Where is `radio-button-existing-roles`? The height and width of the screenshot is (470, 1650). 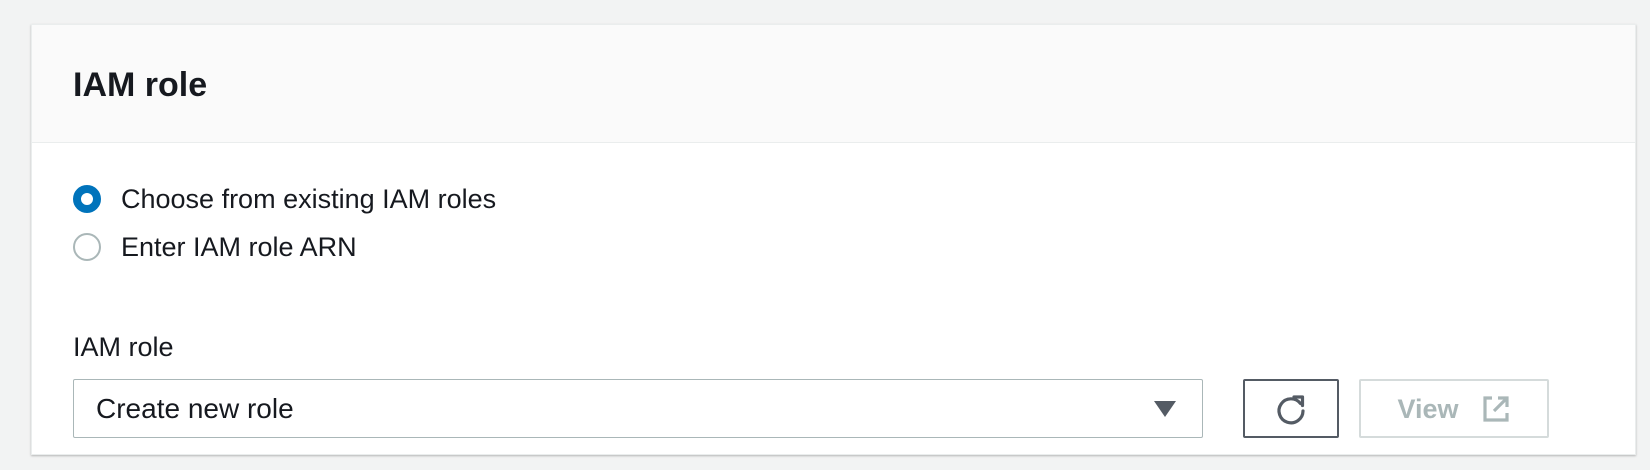 radio-button-existing-roles is located at coordinates (87, 199).